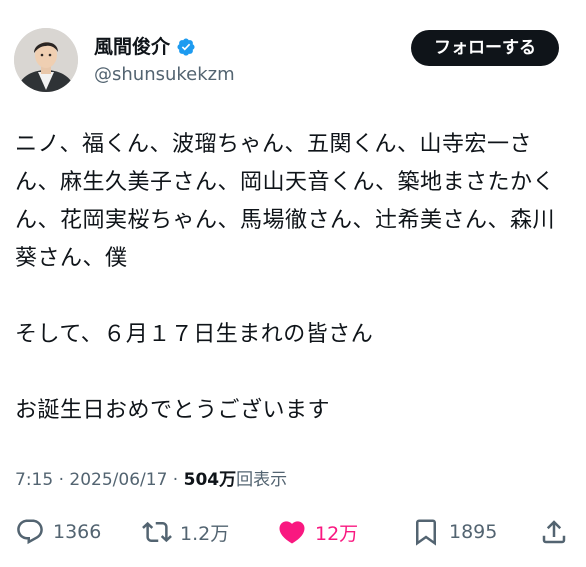  I want to click on bookmark-button: 1895, so click(454, 532).